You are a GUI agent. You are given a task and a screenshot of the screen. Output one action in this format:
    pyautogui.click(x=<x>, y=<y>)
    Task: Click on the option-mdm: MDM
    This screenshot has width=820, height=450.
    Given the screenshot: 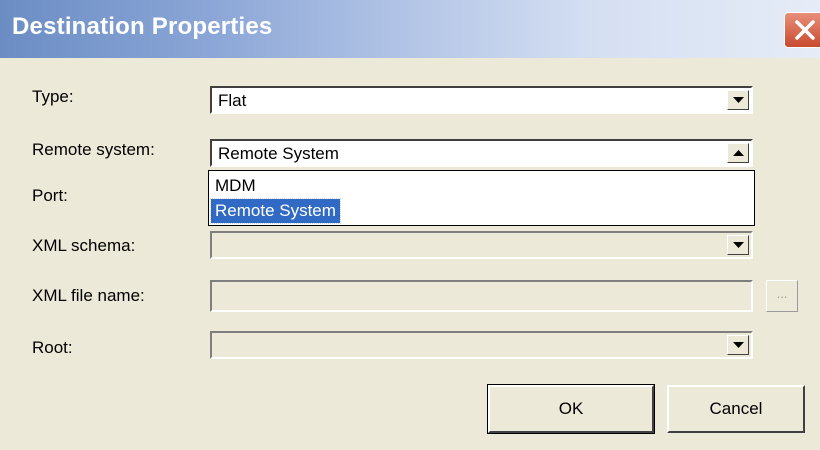 What is the action you would take?
    pyautogui.click(x=235, y=186)
    